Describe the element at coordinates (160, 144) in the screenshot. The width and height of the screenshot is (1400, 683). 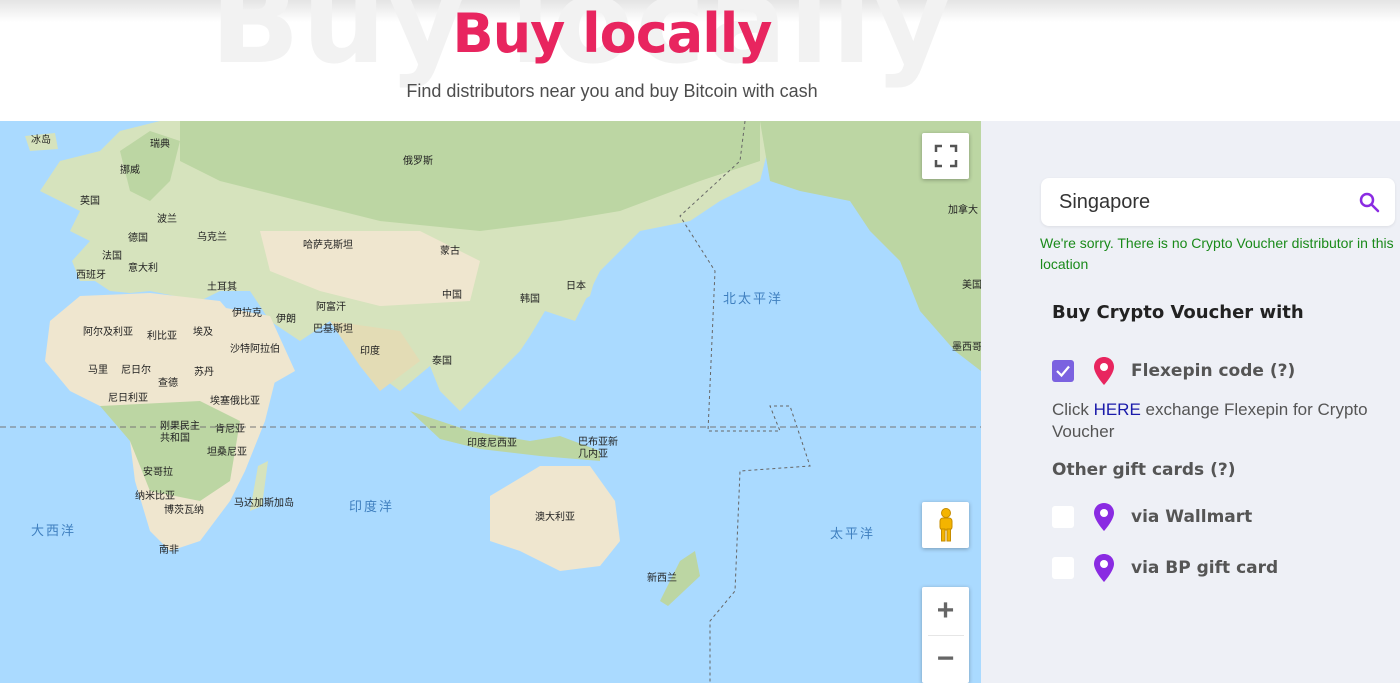
I see `map-label: 瑞典` at that location.